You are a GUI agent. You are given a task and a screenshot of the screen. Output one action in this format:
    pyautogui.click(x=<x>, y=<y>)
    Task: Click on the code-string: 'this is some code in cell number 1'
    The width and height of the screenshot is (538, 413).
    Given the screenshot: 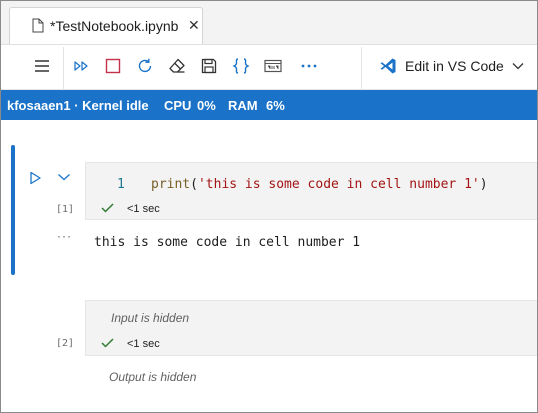 What is the action you would take?
    pyautogui.click(x=338, y=184)
    